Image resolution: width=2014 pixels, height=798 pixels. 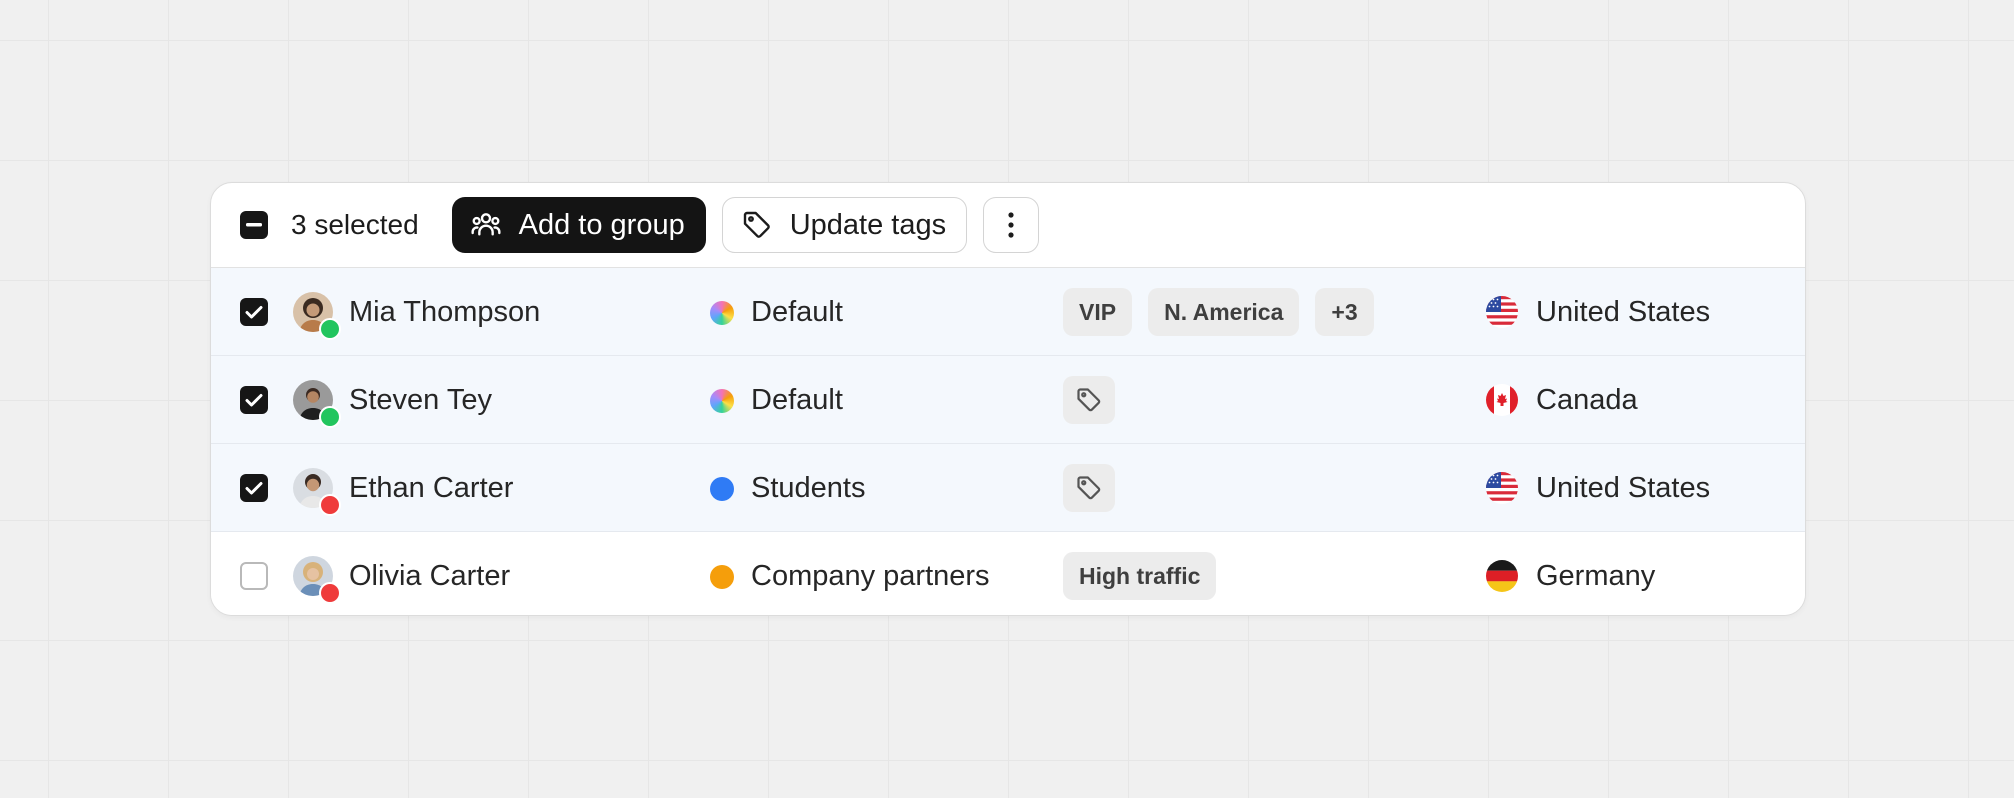 What do you see at coordinates (1344, 312) in the screenshot?
I see `more-tags-badge: +3` at bounding box center [1344, 312].